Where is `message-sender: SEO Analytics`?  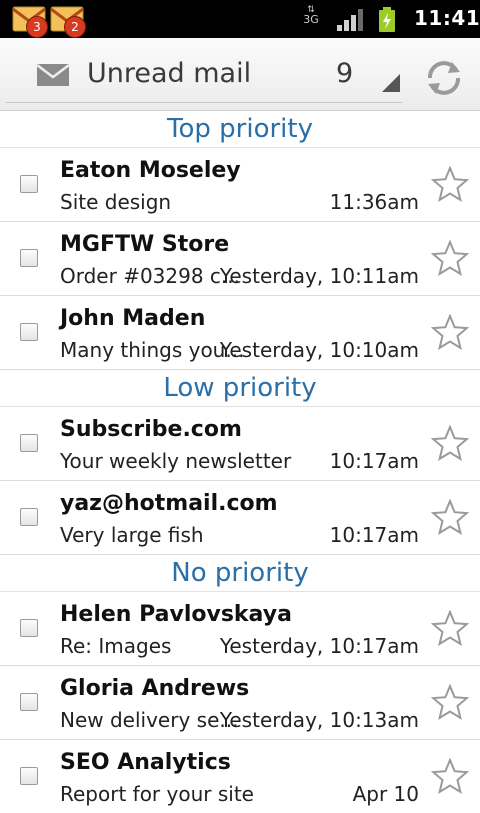 message-sender: SEO Analytics is located at coordinates (145, 762).